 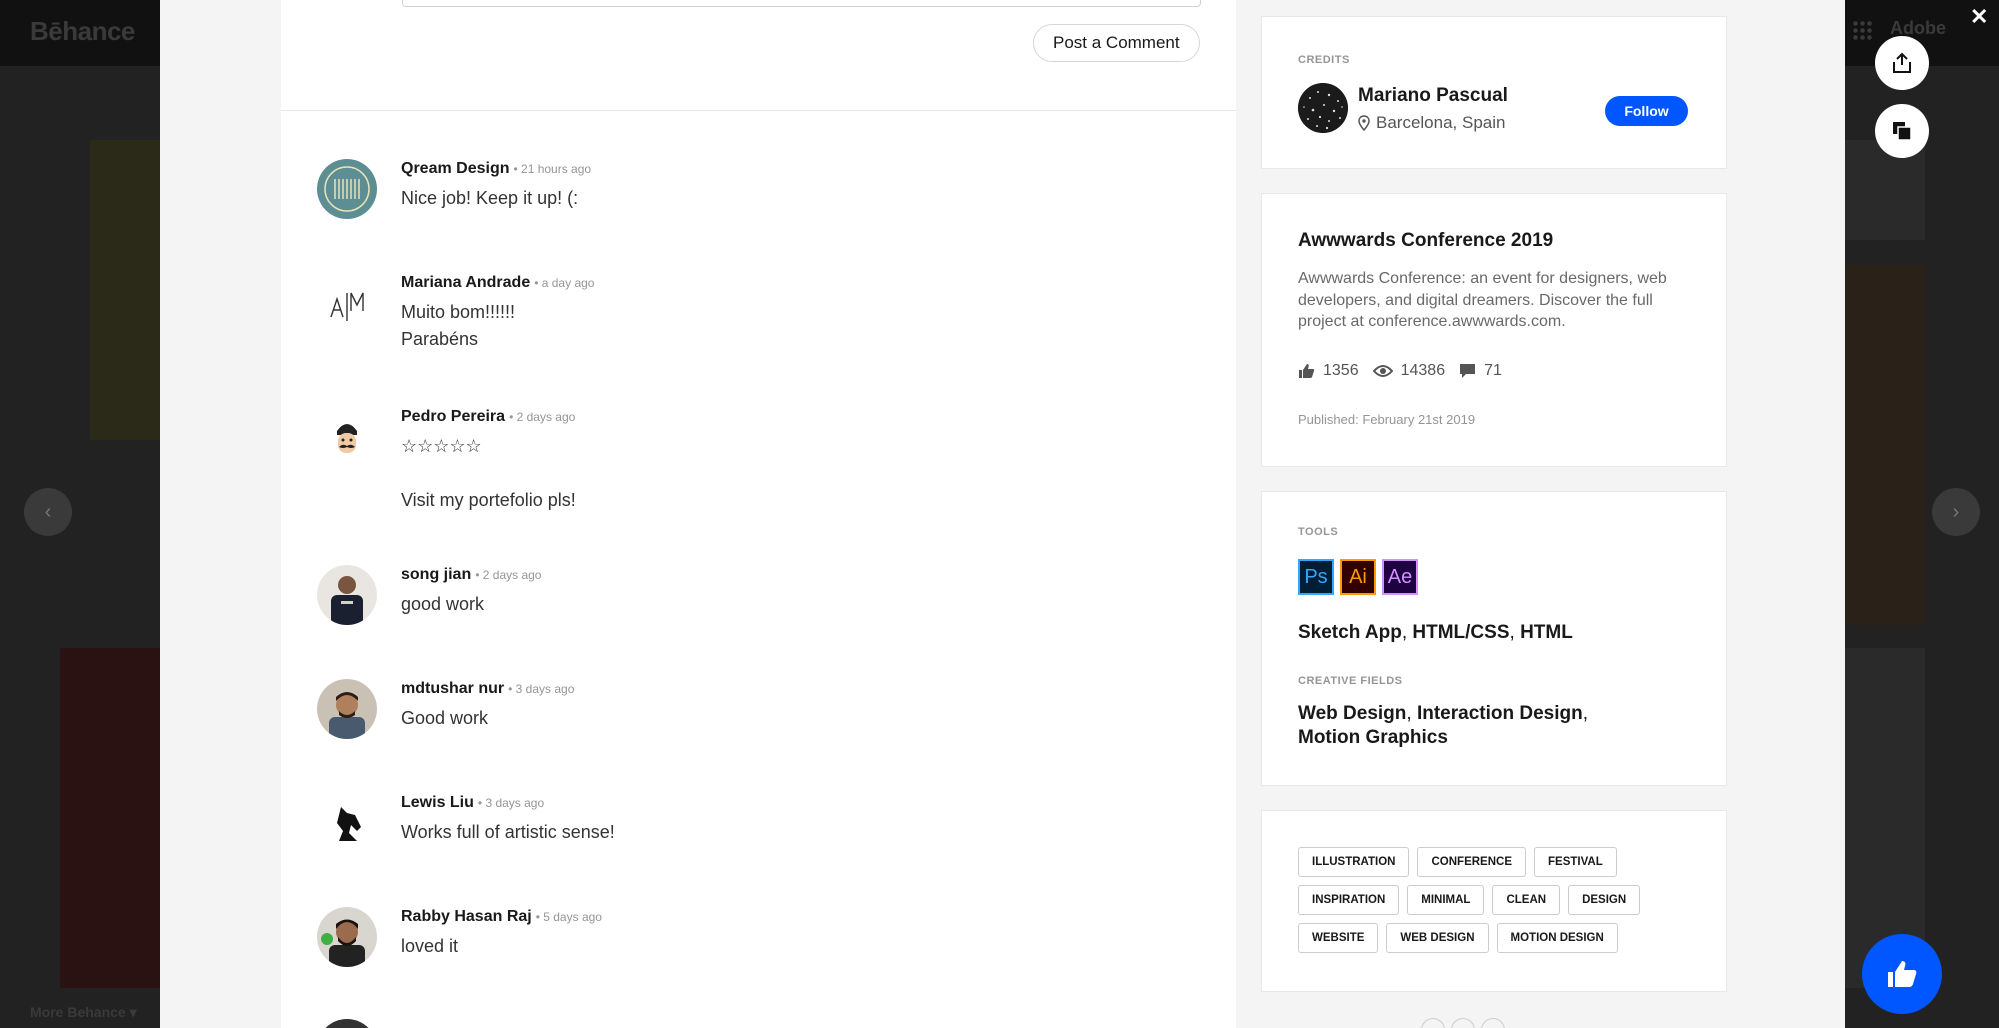 What do you see at coordinates (1316, 577) in the screenshot?
I see `photoshop-icon: Ps` at bounding box center [1316, 577].